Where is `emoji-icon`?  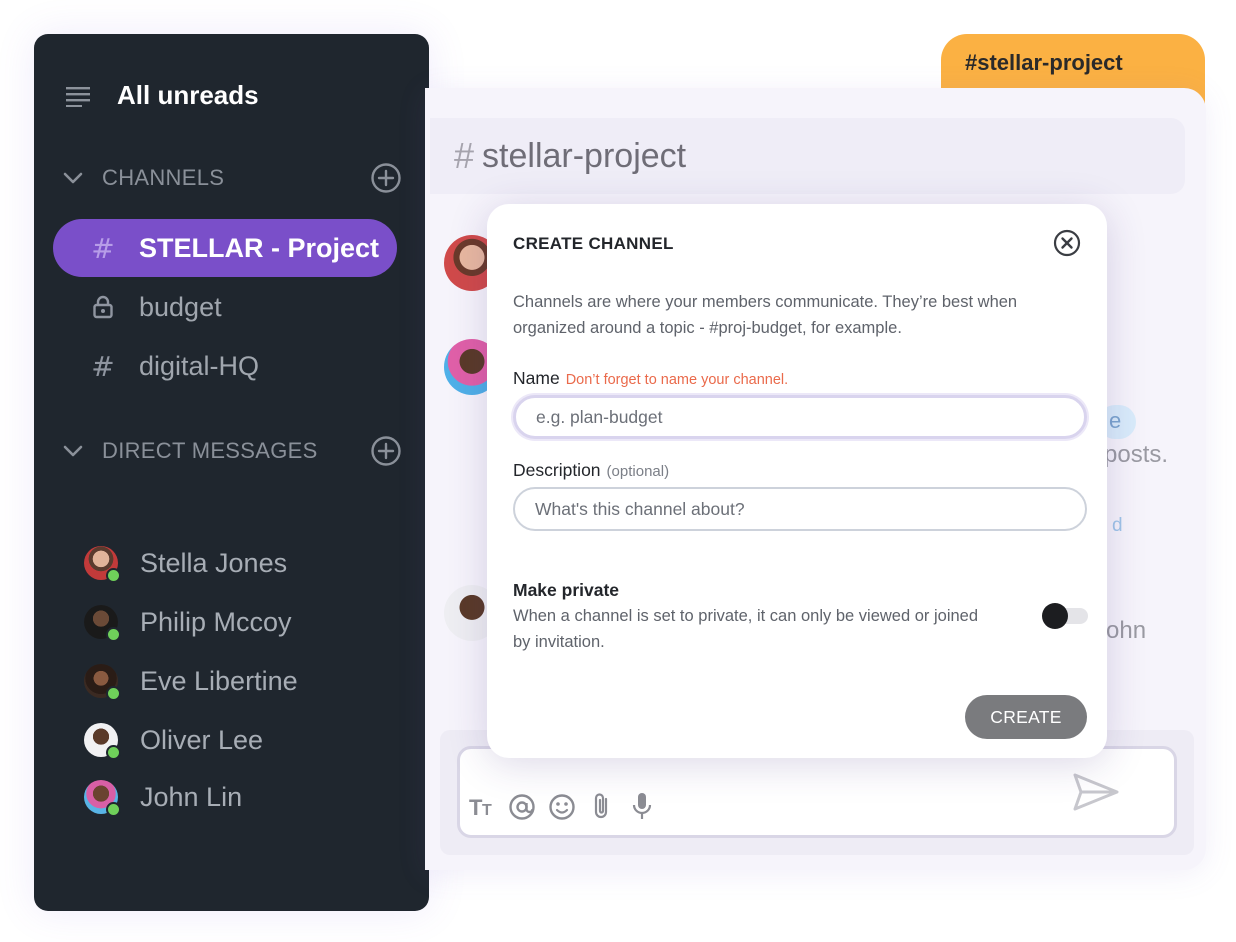 emoji-icon is located at coordinates (562, 806).